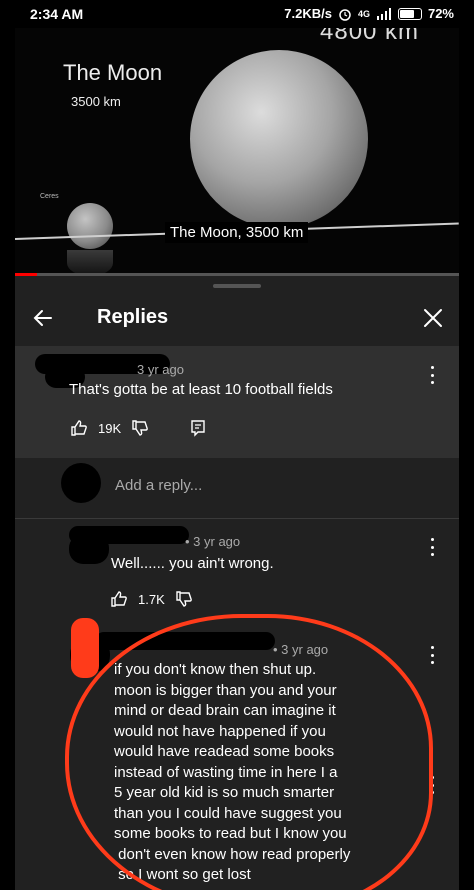  I want to click on alarm-icon, so click(345, 14).